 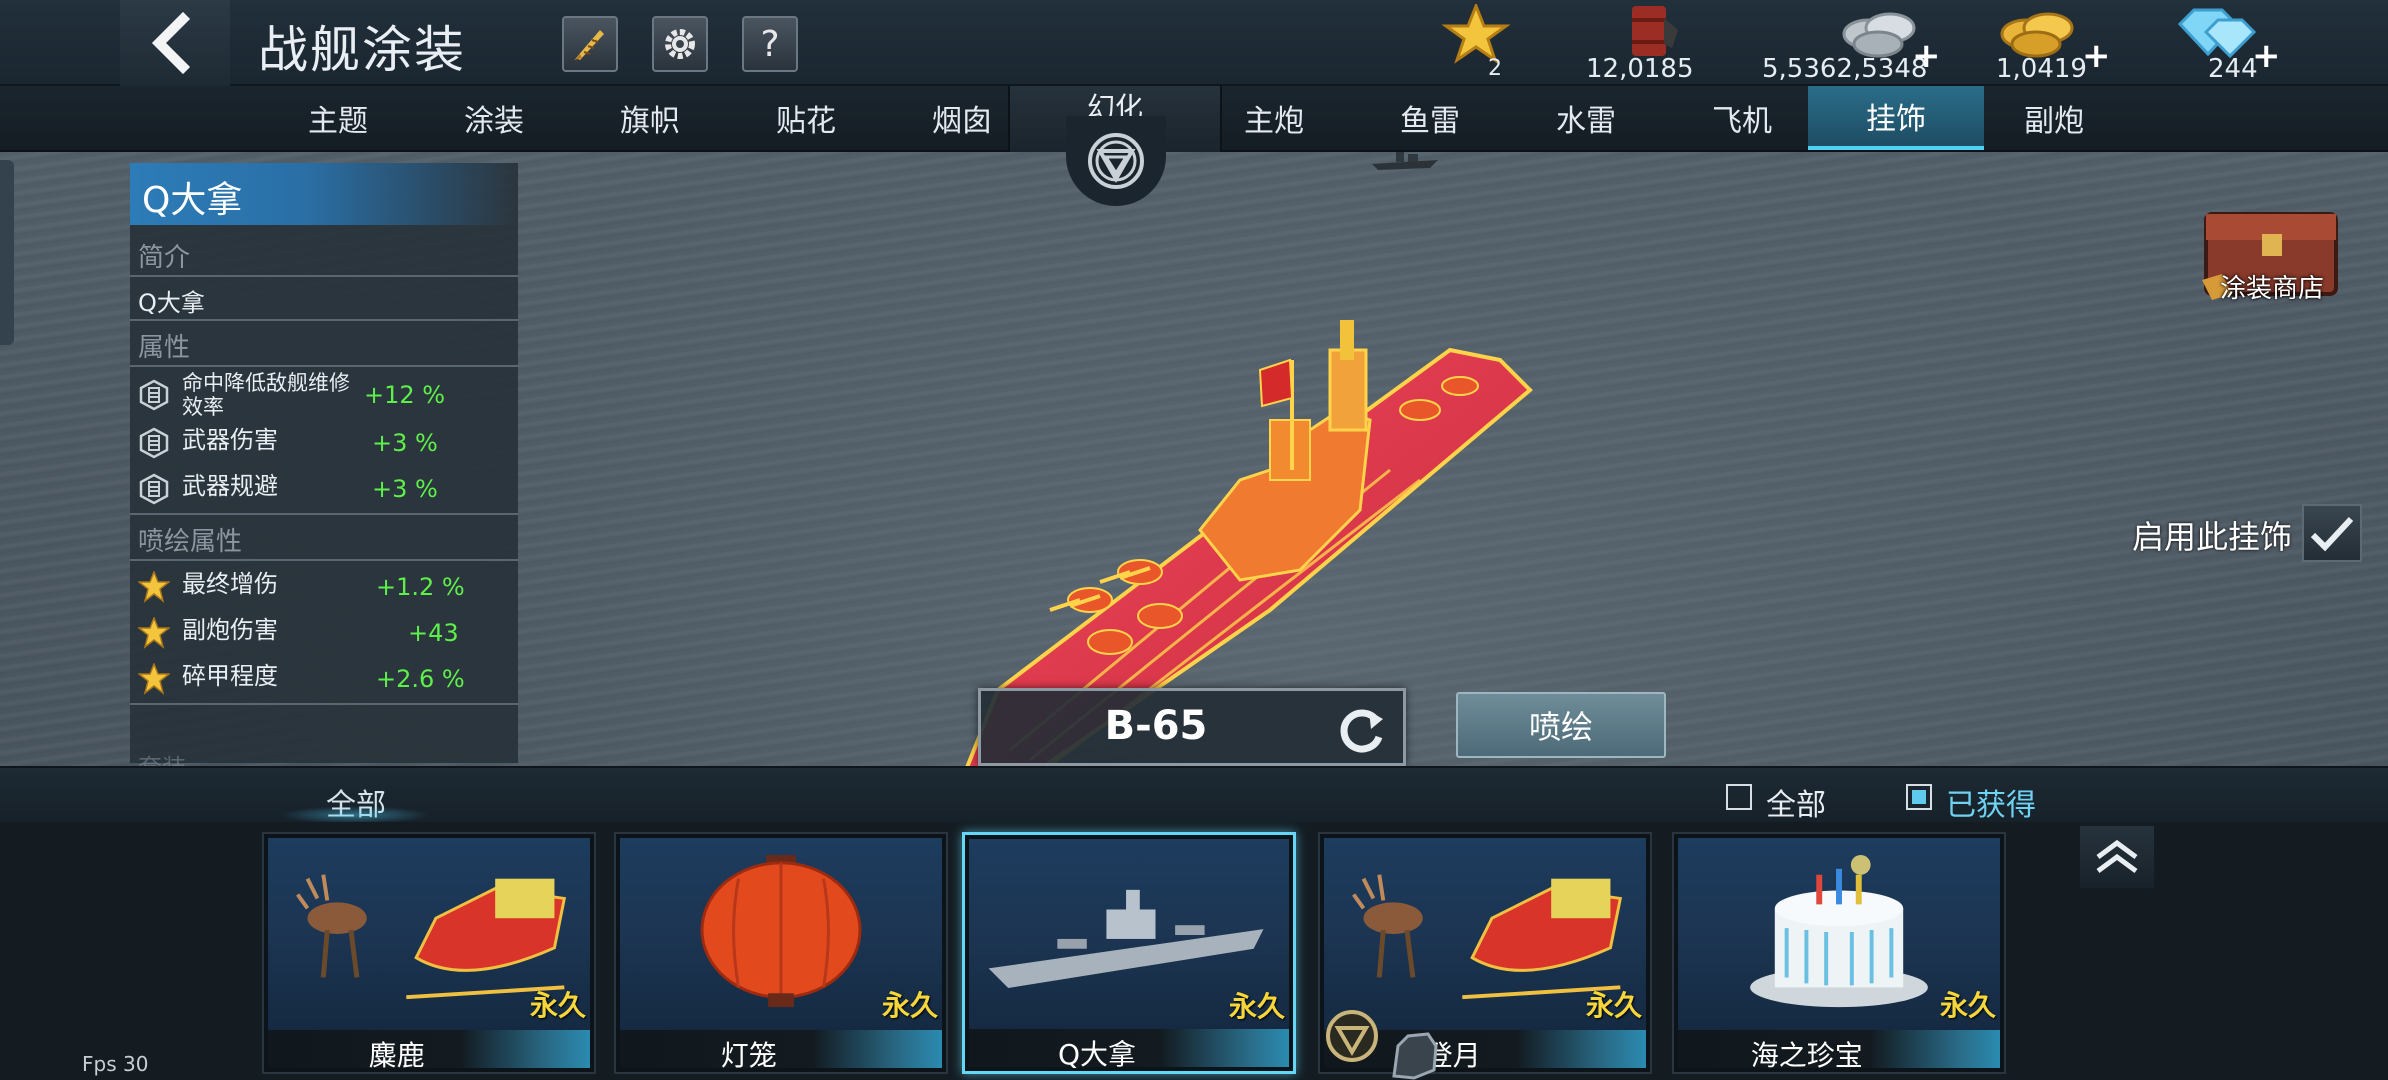 I want to click on diamond-count: 244, so click(x=2233, y=69).